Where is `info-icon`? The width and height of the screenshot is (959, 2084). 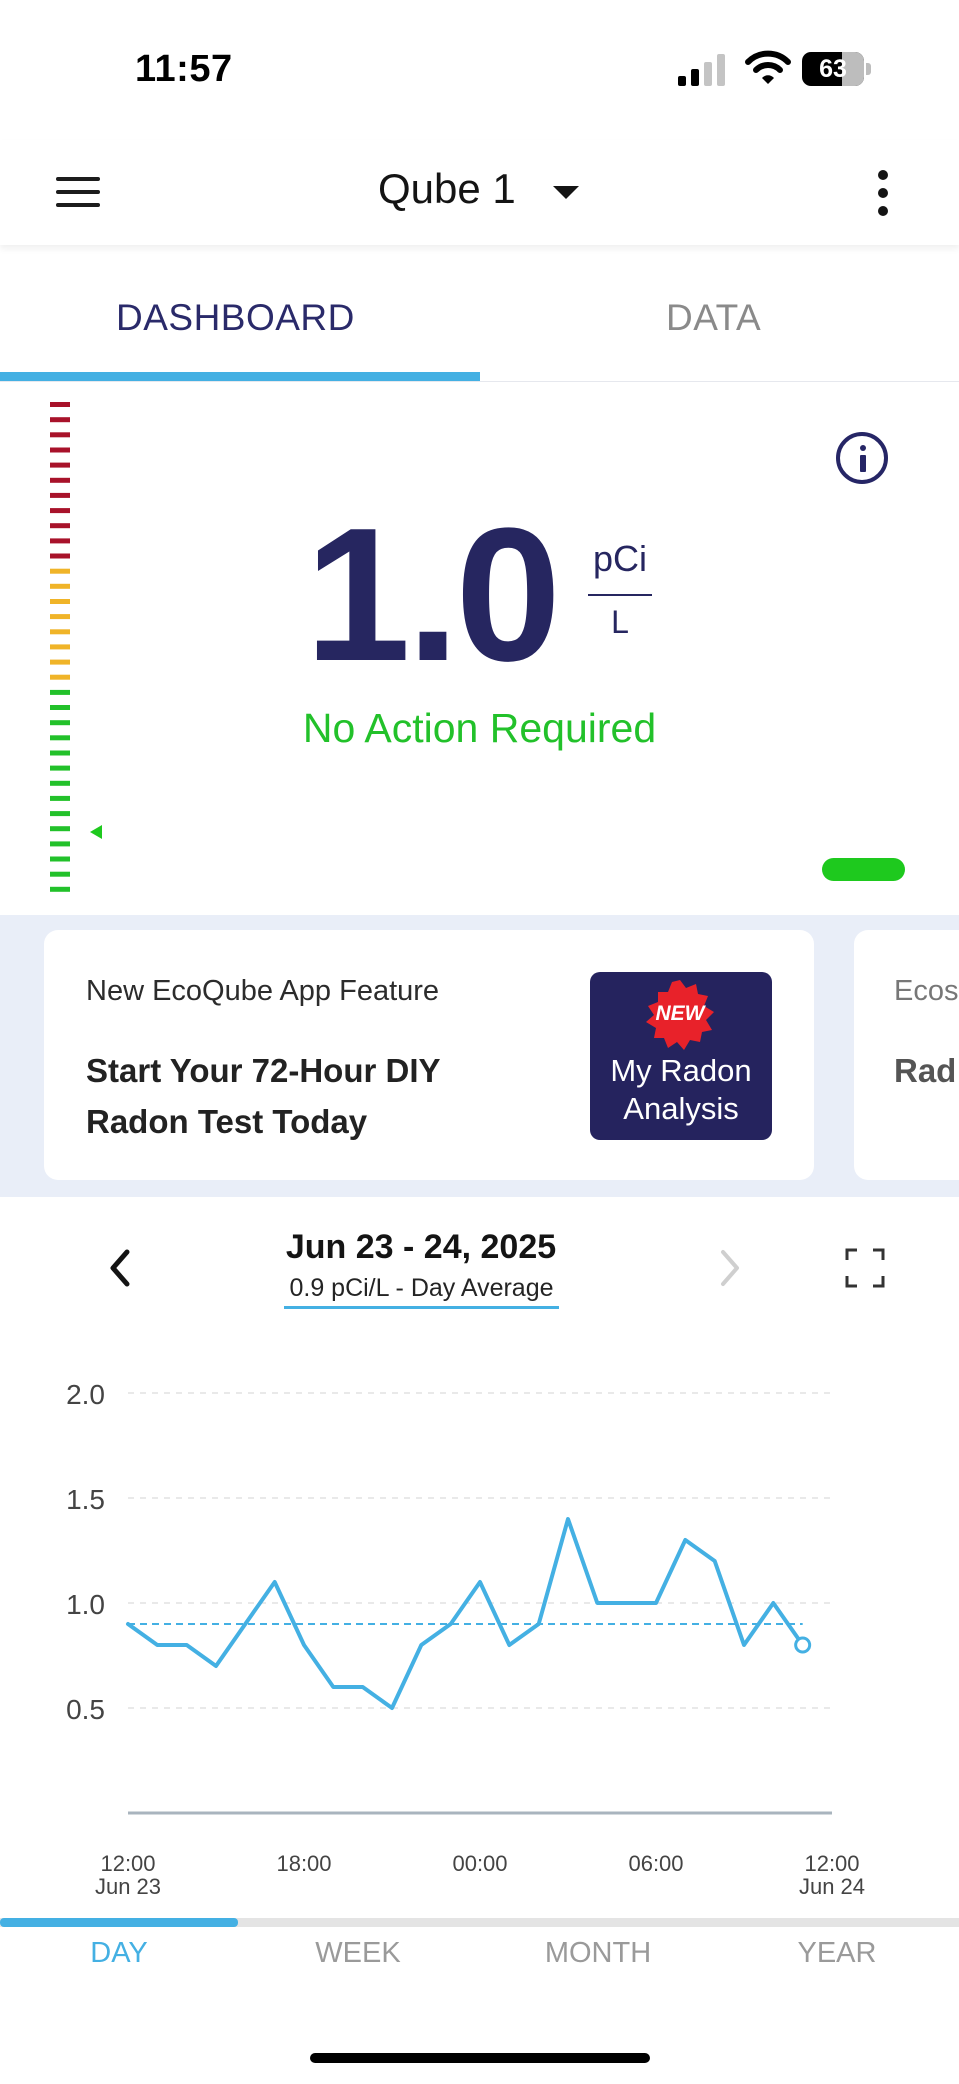
info-icon is located at coordinates (862, 458).